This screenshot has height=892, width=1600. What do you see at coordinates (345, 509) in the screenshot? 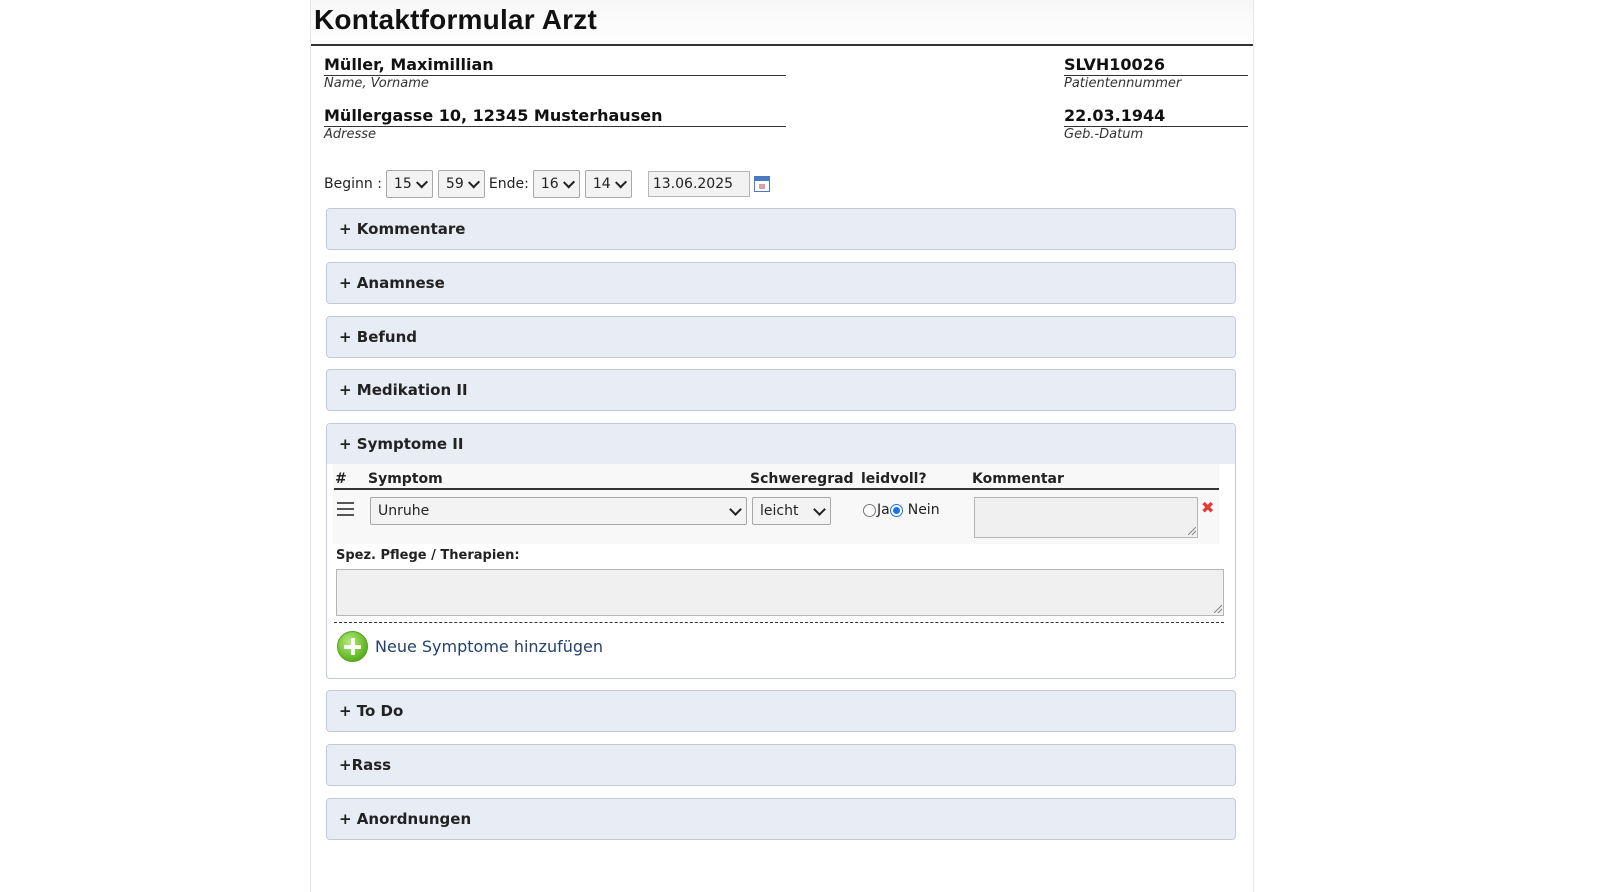
I see `hamburger-icon` at bounding box center [345, 509].